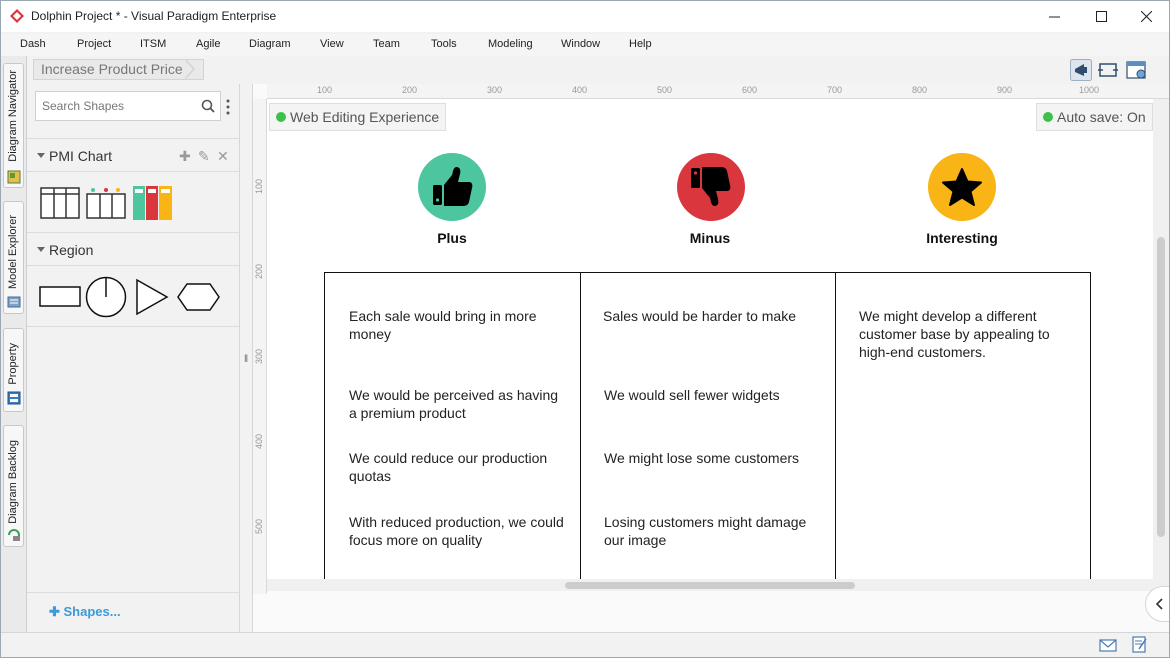 This screenshot has height=658, width=1170. Describe the element at coordinates (1089, 90) in the screenshot. I see `ruler-tick: 1000` at that location.